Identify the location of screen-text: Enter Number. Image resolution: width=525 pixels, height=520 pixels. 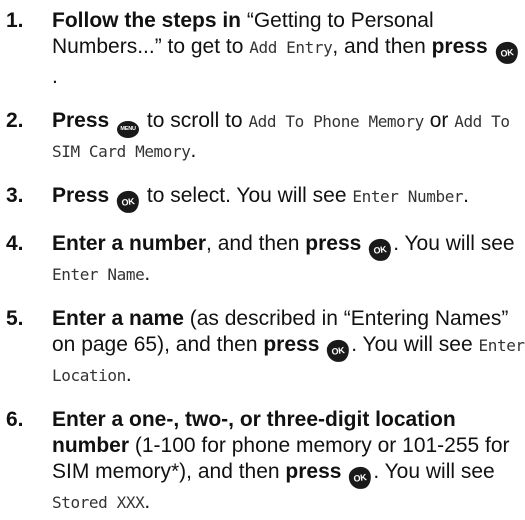
(408, 196).